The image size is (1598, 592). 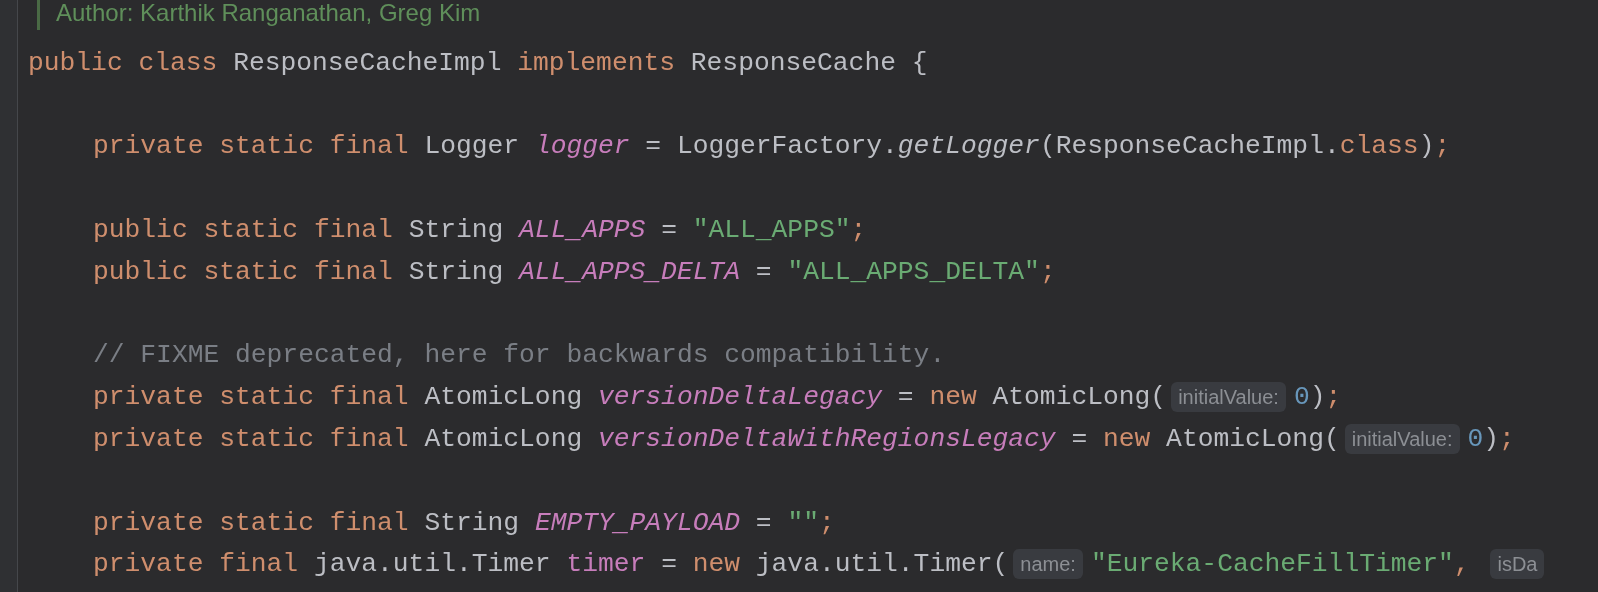 What do you see at coordinates (809, 62) in the screenshot?
I see `identifier: ResponseCache {` at bounding box center [809, 62].